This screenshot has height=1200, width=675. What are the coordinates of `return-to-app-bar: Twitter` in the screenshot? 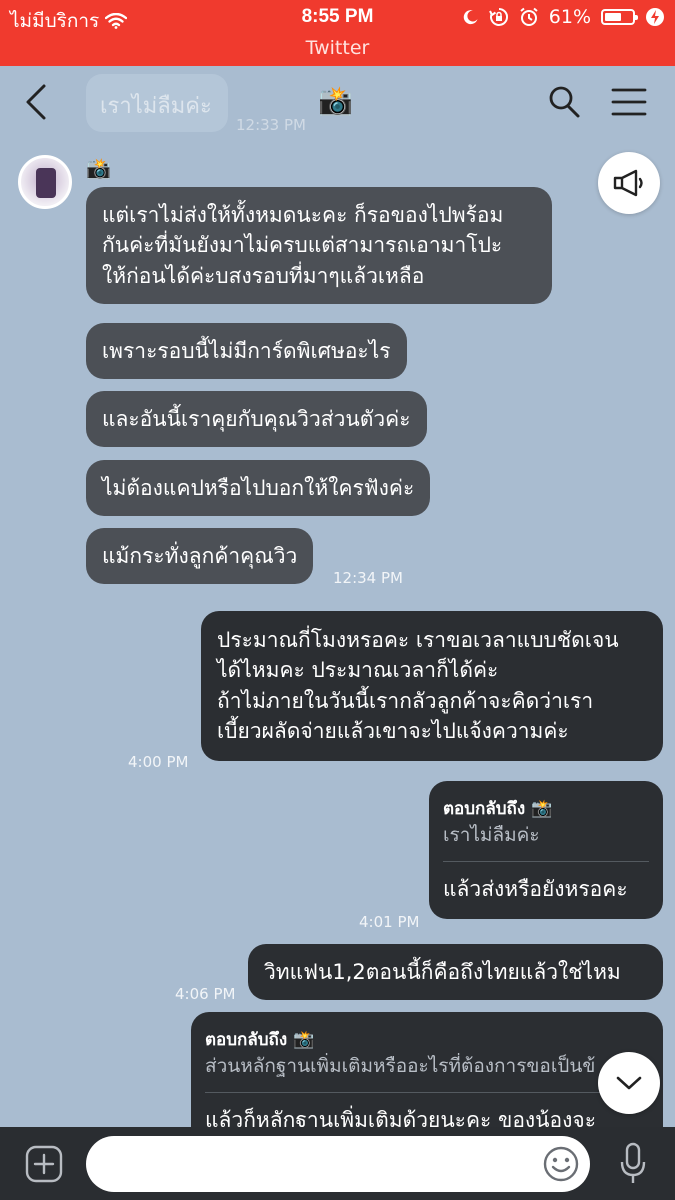 It's located at (337, 50).